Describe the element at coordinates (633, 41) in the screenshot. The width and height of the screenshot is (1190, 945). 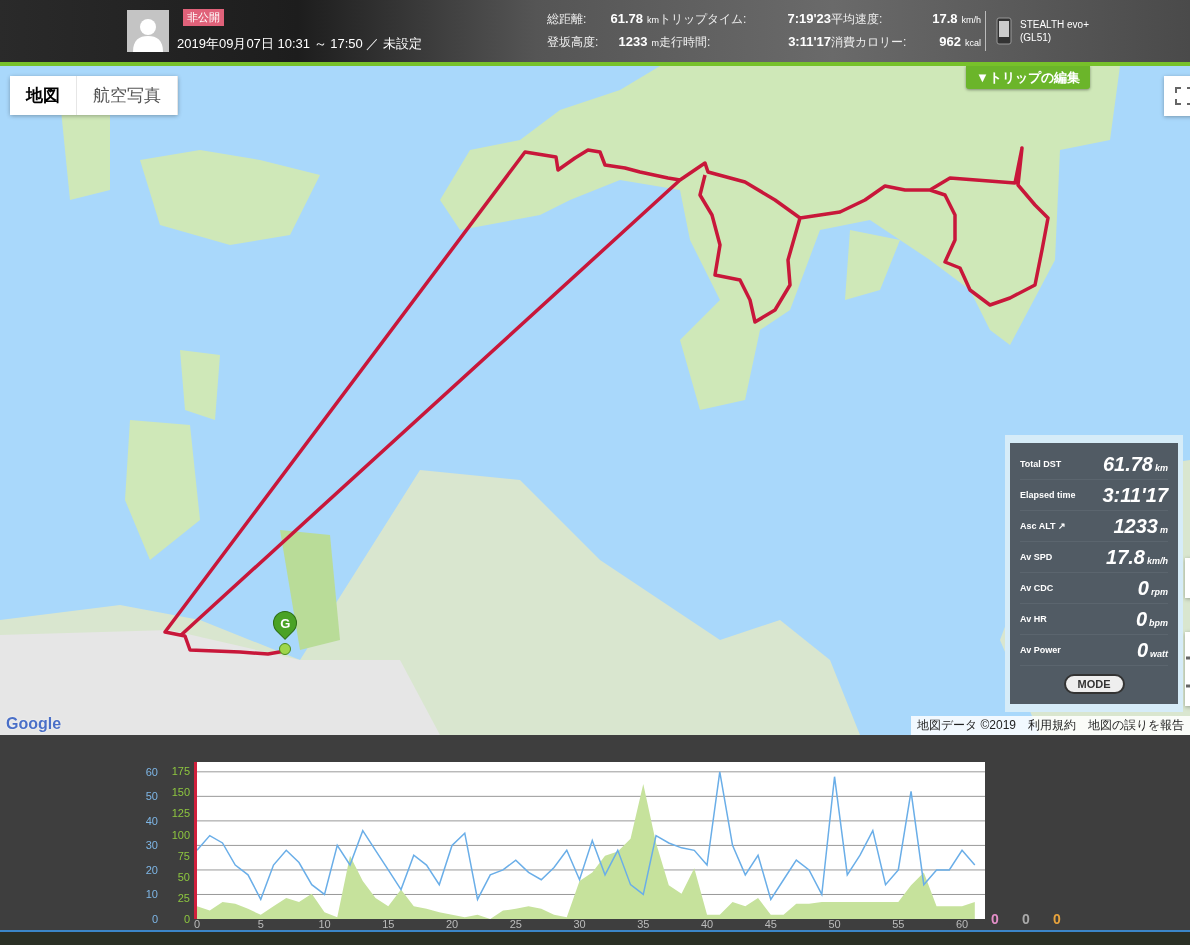
I see `stat-value: 1233` at that location.